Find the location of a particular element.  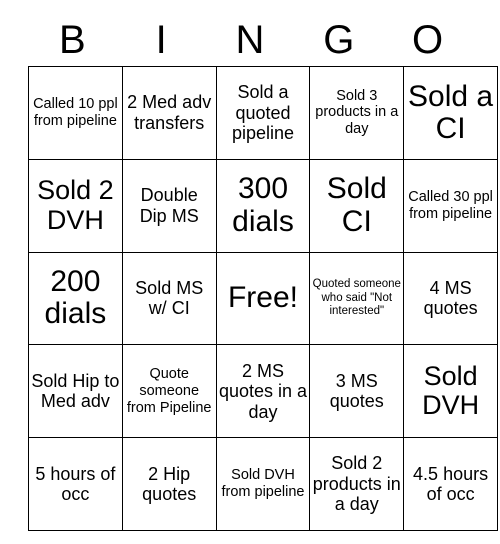

bingo-cell: 300 dials is located at coordinates (263, 205).